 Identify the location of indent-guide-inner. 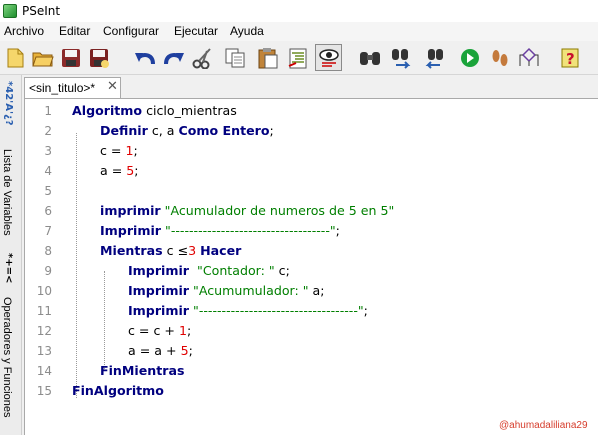
(104, 321).